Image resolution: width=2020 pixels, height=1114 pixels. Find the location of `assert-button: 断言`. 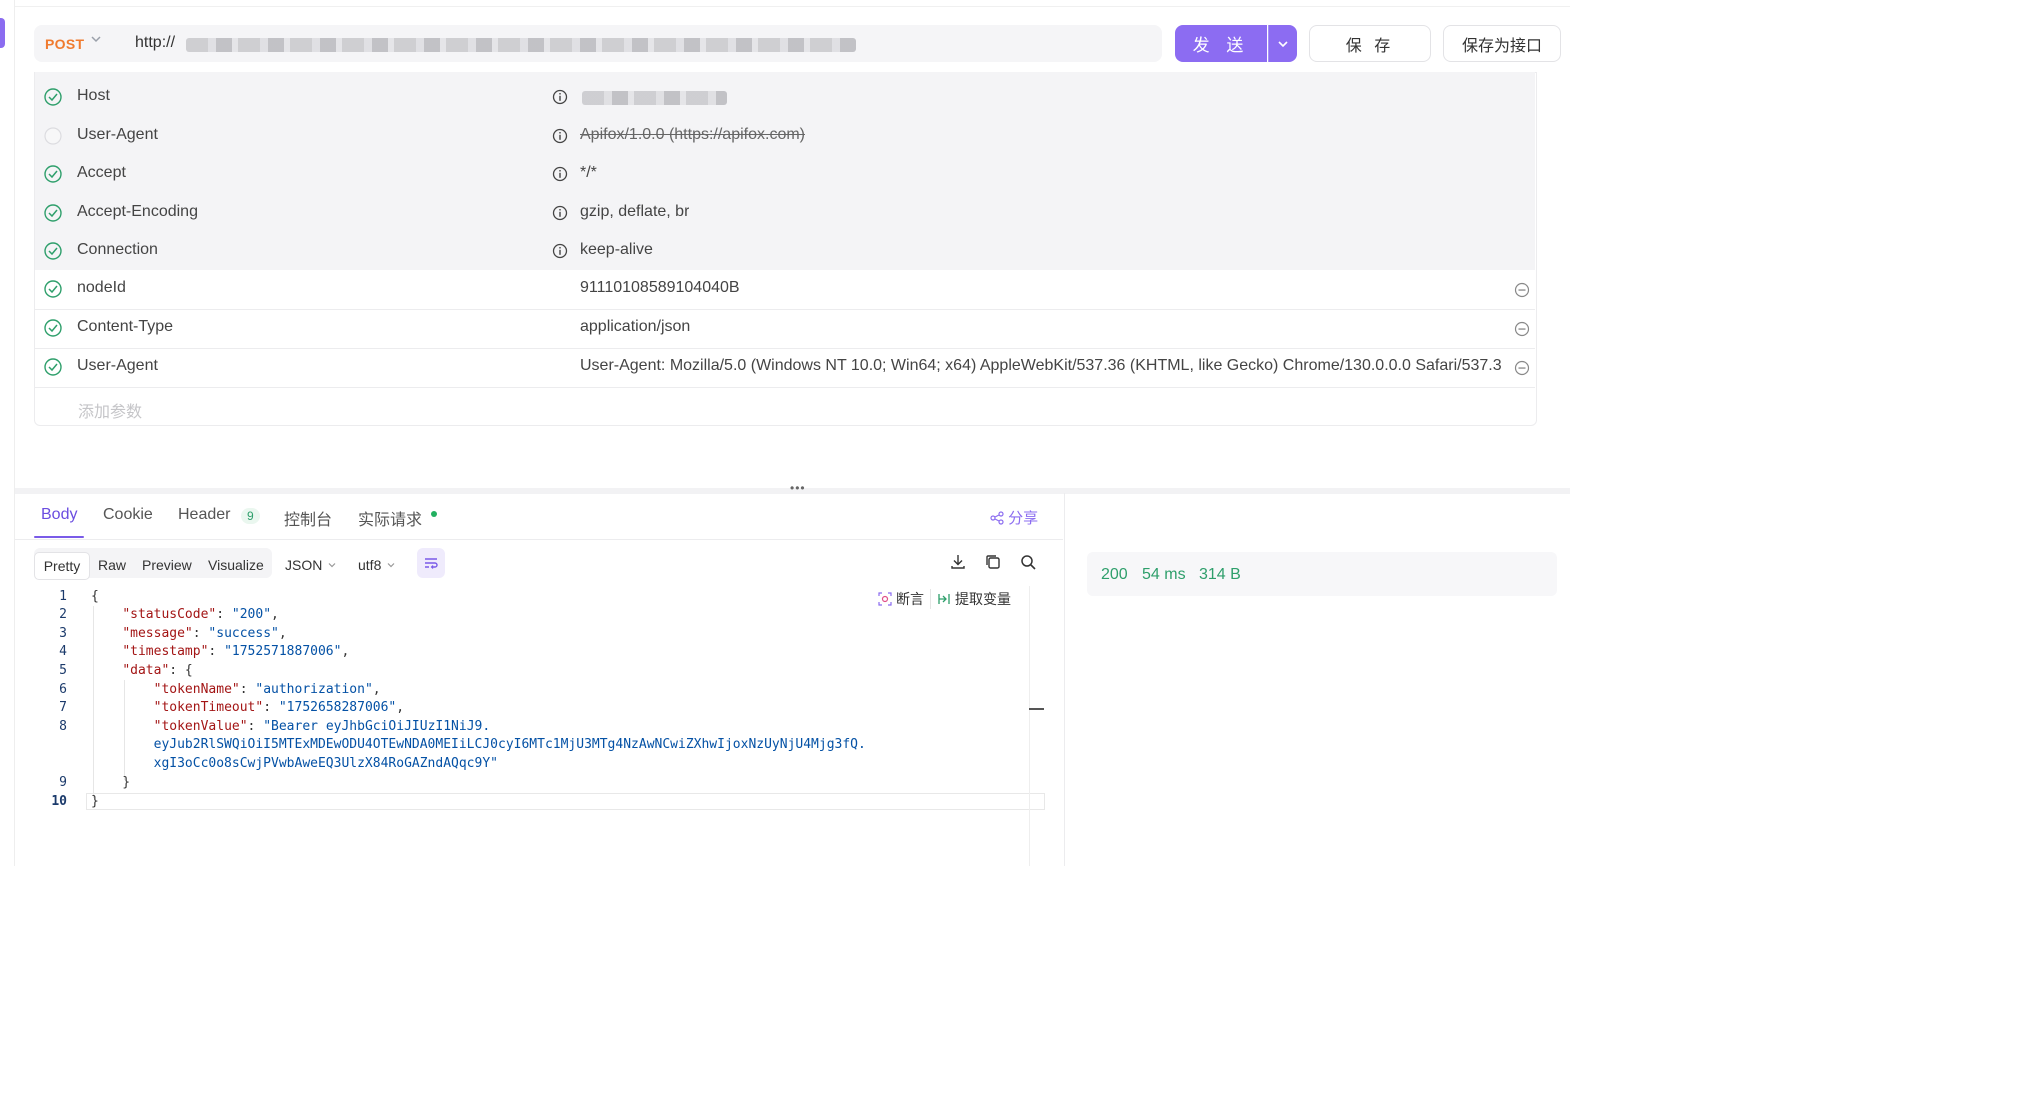

assert-button: 断言 is located at coordinates (901, 599).